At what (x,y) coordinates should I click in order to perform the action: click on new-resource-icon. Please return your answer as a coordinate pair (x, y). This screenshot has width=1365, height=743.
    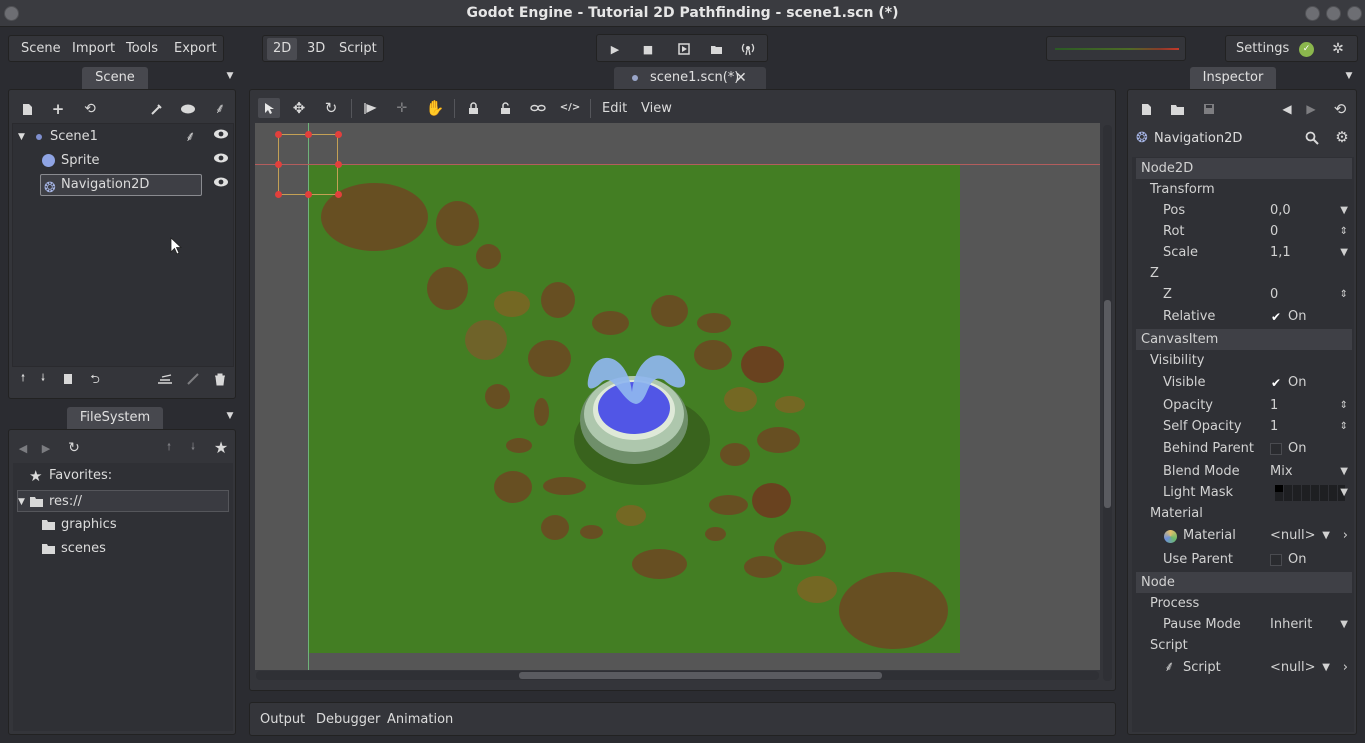
    Looking at the image, I should click on (1146, 109).